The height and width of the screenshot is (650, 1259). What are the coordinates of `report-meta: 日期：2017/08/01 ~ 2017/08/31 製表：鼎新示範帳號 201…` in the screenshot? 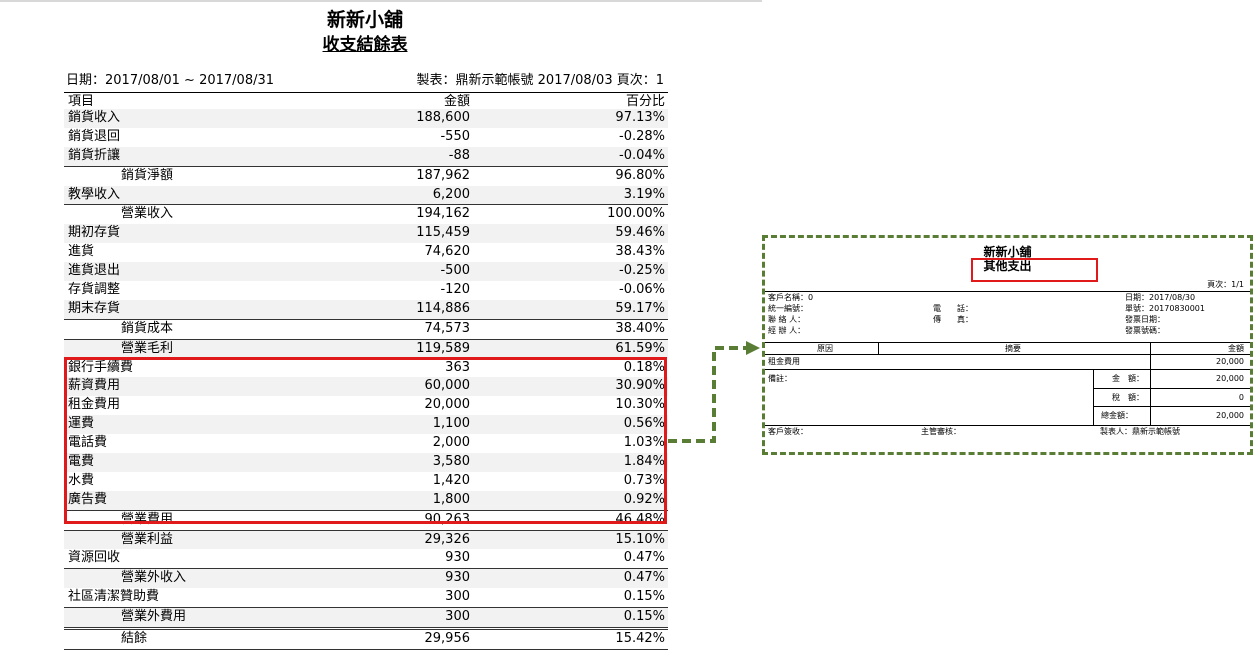 It's located at (365, 80).